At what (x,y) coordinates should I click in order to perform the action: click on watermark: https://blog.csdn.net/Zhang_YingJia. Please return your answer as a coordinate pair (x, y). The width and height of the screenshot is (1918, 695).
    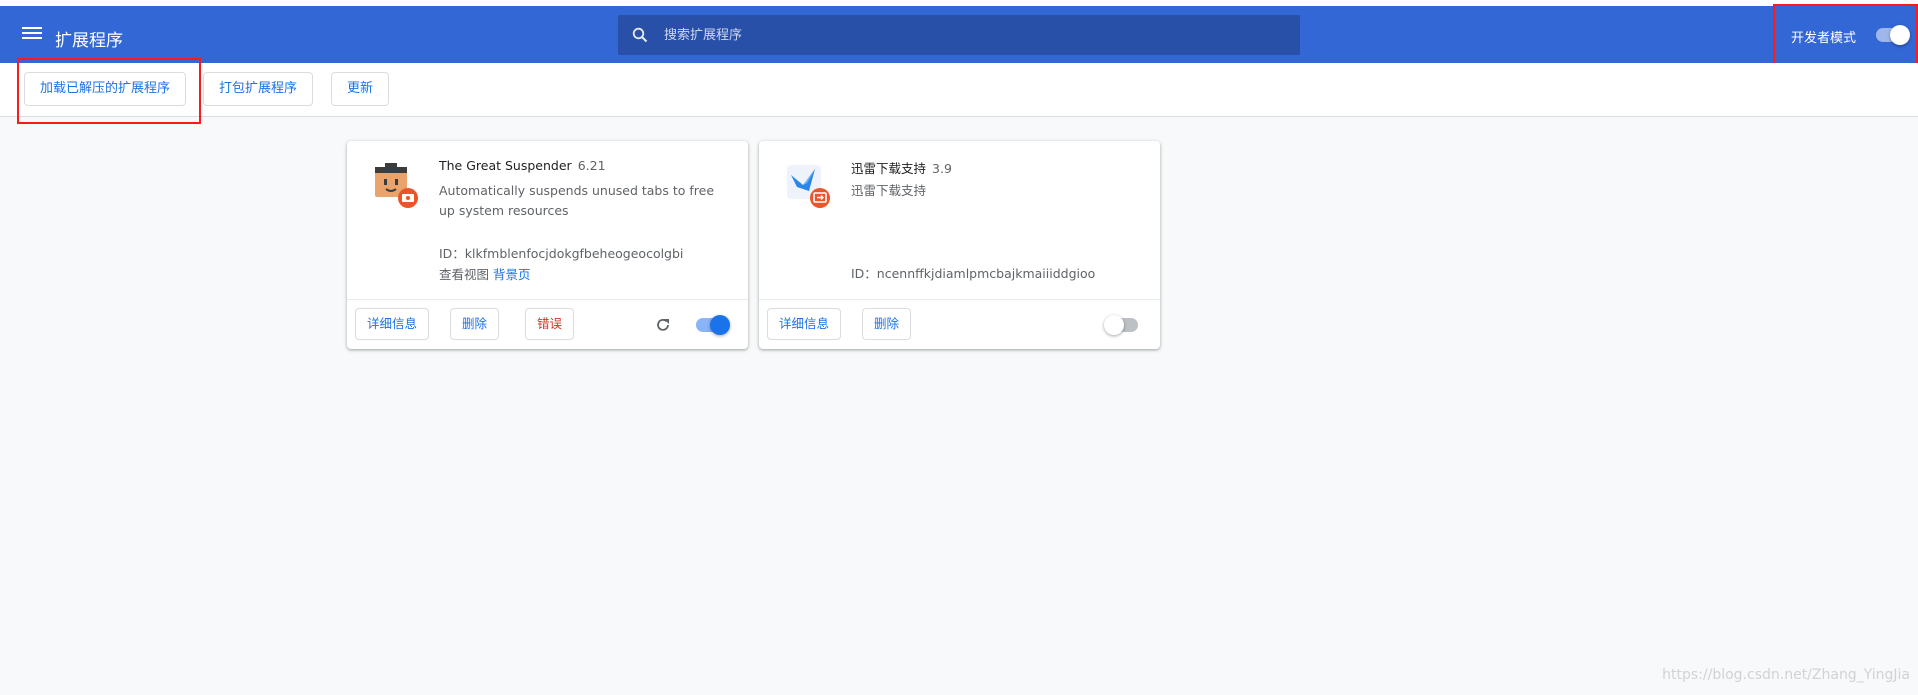
    Looking at the image, I should click on (1786, 675).